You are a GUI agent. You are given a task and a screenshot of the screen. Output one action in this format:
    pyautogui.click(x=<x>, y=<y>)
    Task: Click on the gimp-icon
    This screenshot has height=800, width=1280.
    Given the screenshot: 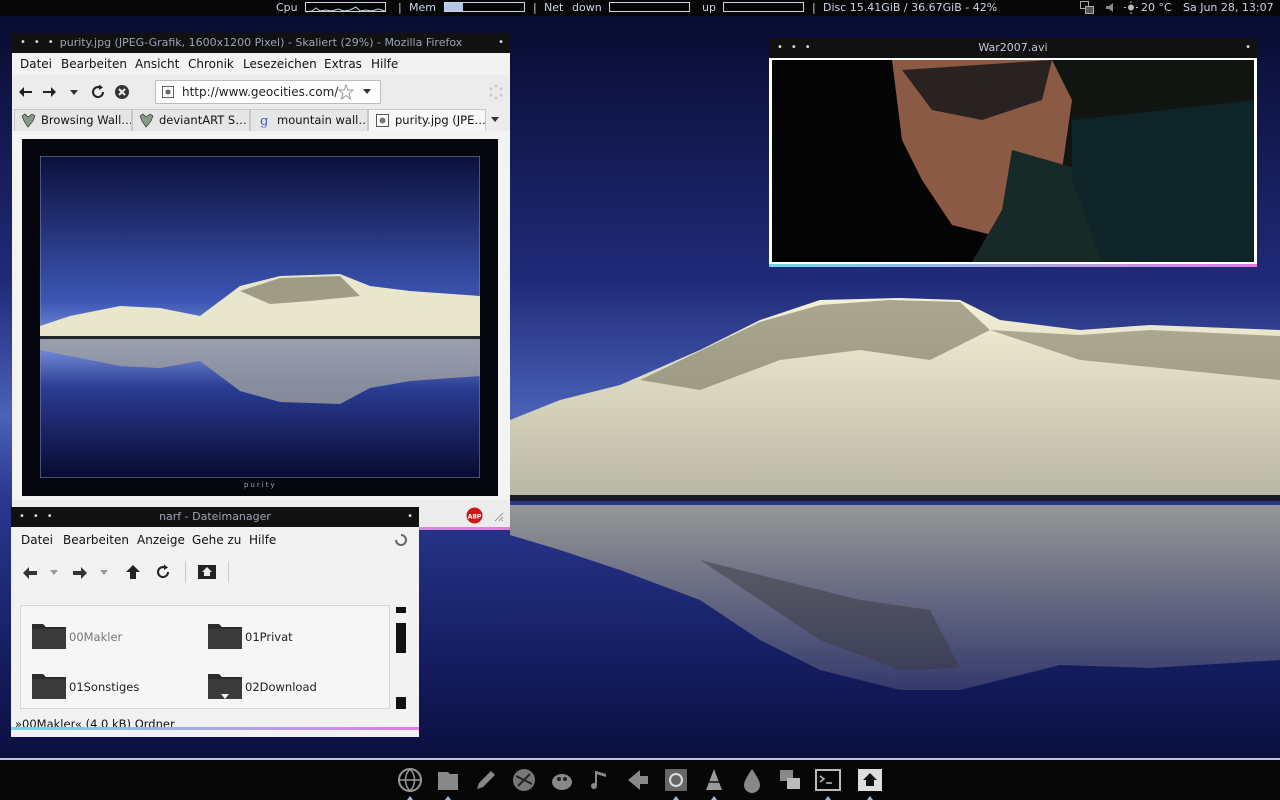 What is the action you would take?
    pyautogui.click(x=562, y=780)
    